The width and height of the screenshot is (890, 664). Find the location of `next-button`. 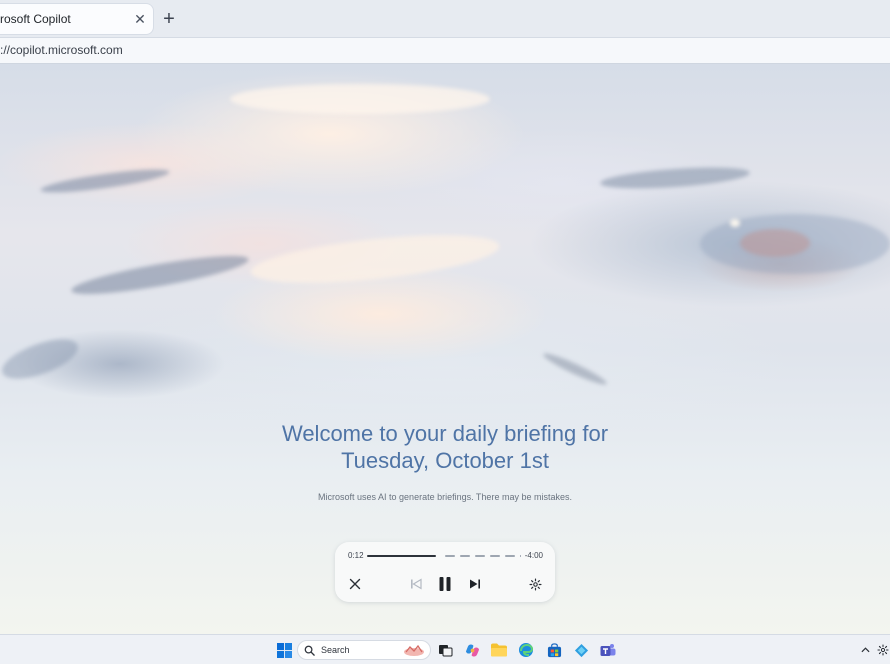

next-button is located at coordinates (475, 584).